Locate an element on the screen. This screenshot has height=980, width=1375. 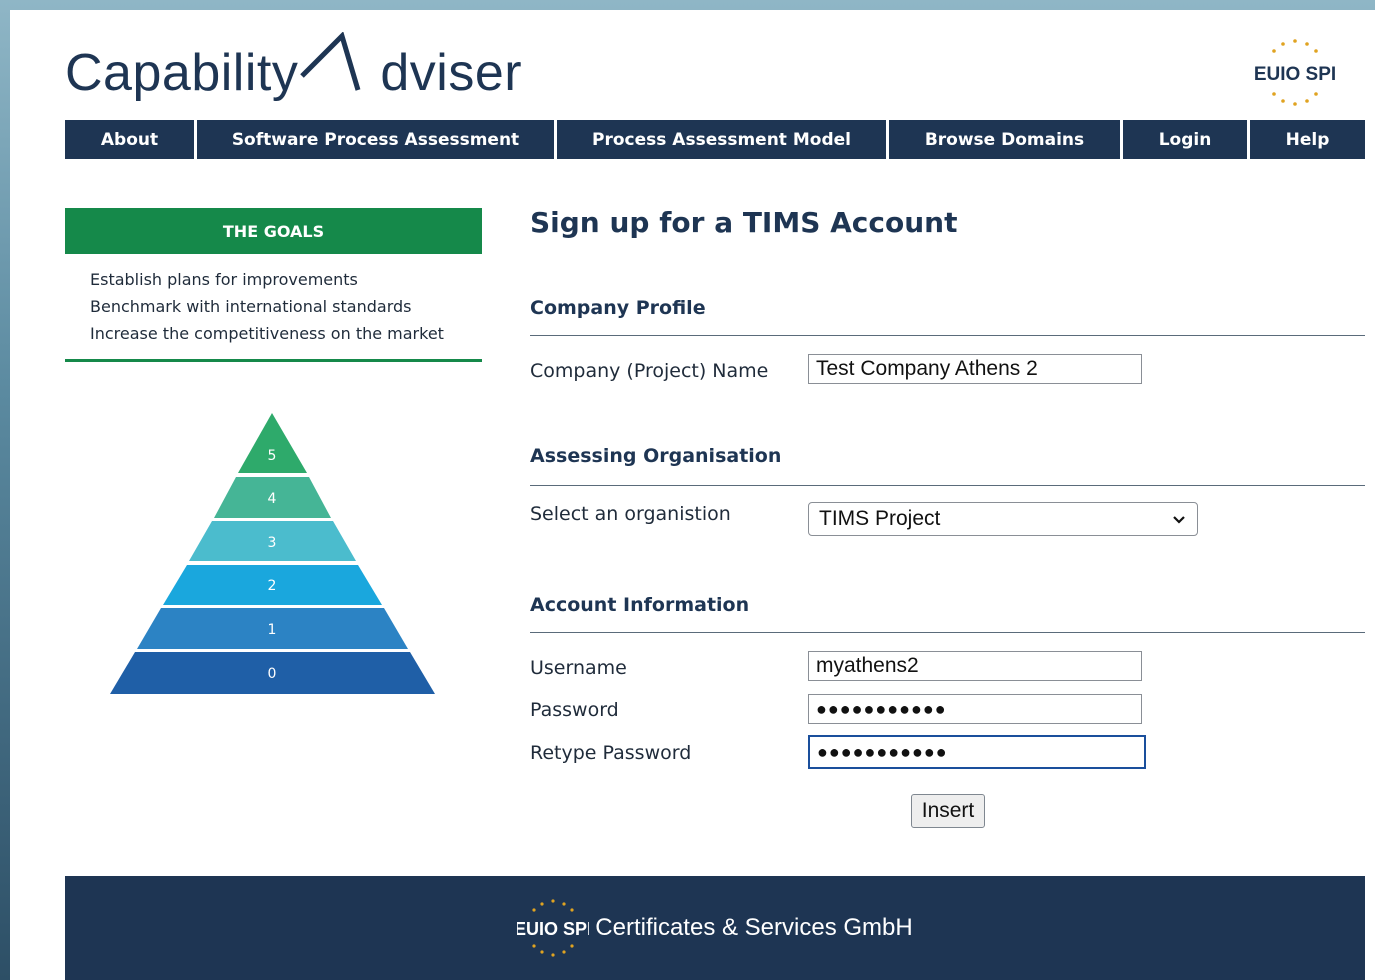
nav-browse-domains: Browse Domains is located at coordinates (1006, 139).